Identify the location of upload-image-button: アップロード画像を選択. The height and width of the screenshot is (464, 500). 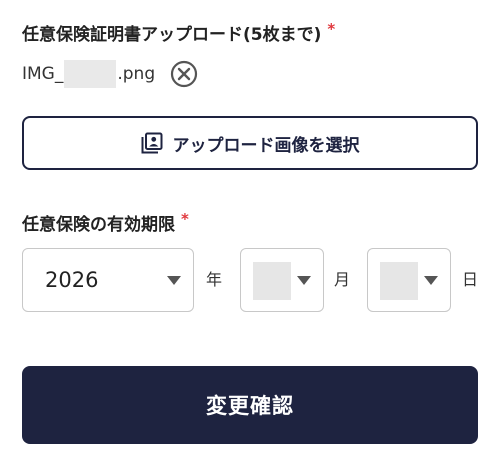
(250, 143).